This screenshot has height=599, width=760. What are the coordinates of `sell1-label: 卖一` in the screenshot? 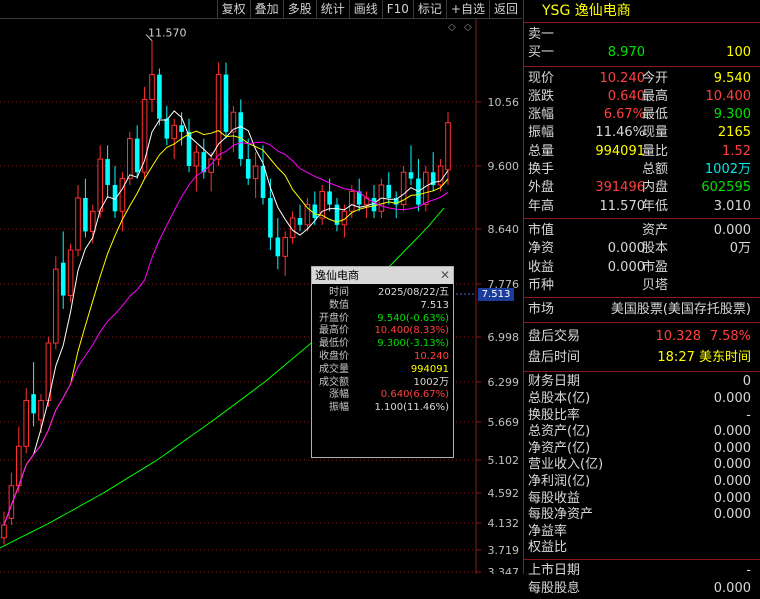 It's located at (541, 34).